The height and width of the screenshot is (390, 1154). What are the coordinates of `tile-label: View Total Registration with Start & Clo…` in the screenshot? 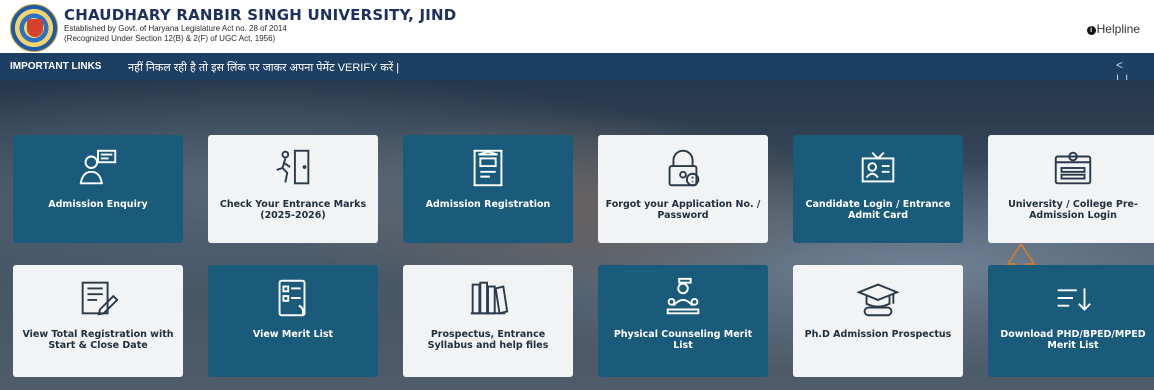 It's located at (98, 340).